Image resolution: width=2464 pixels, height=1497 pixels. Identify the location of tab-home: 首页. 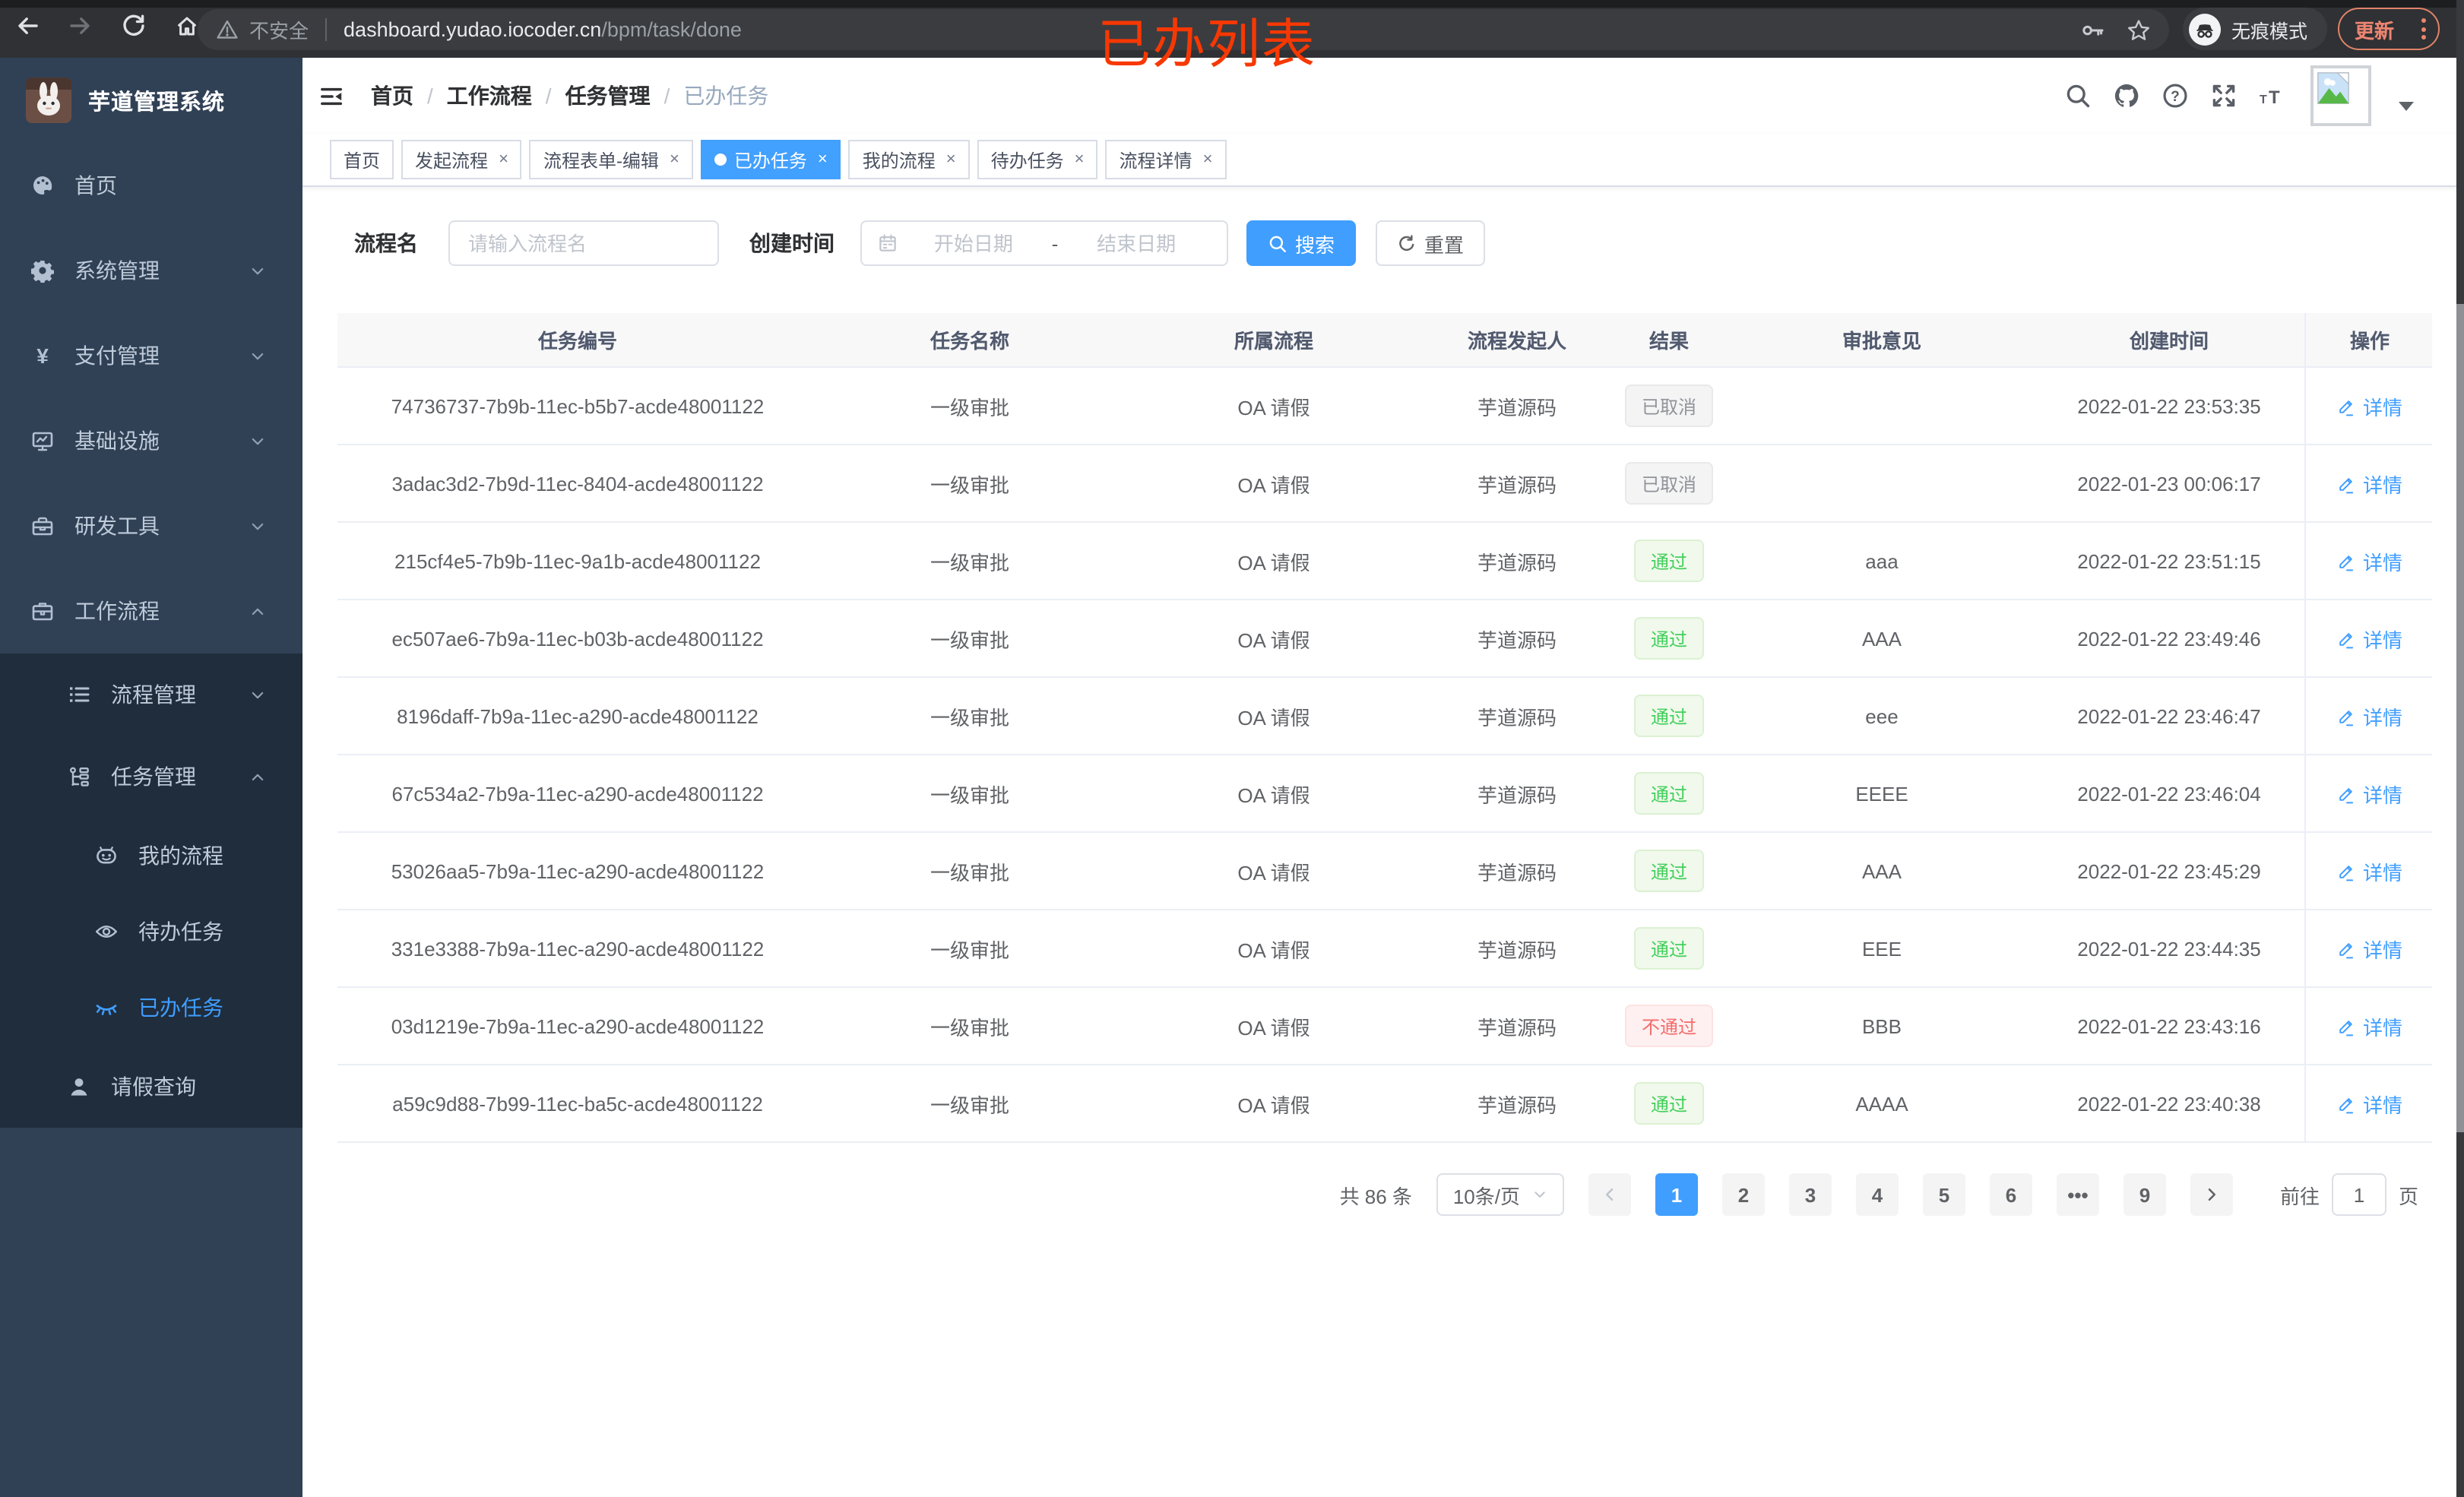
(362, 159).